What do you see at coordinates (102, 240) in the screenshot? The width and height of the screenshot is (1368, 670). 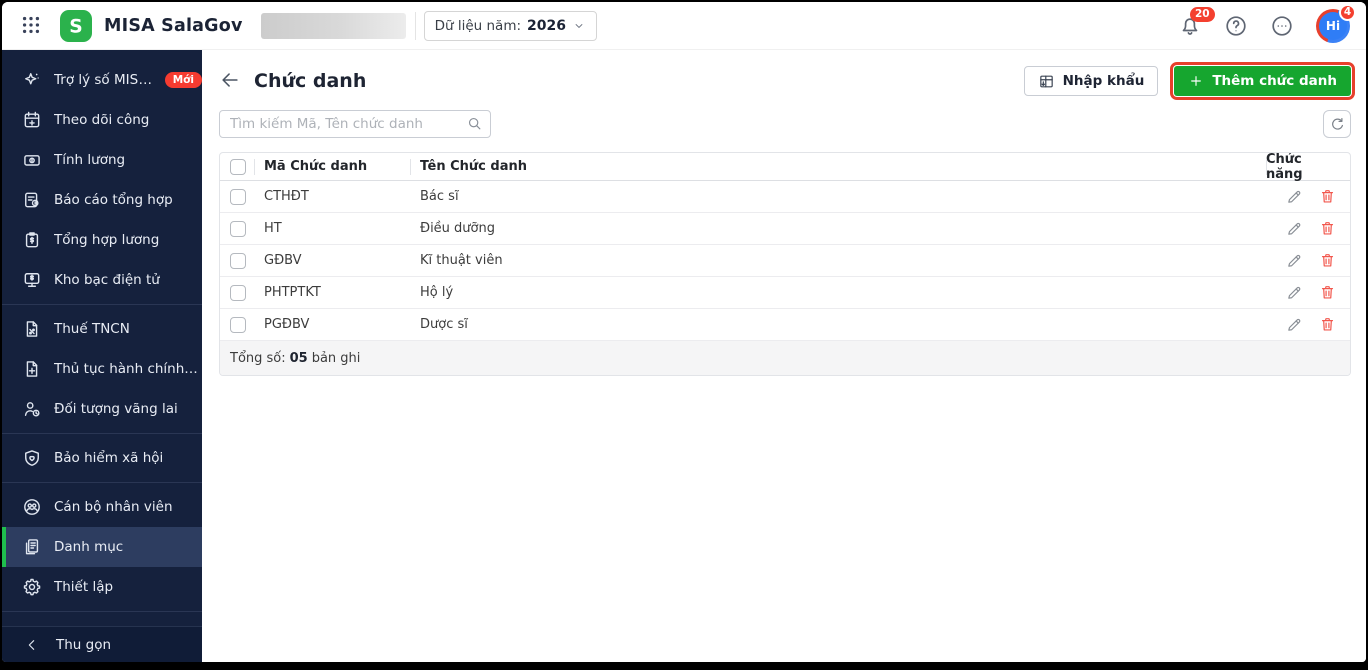 I see `sidebar-item-salary-summary: Tổng hợp lương` at bounding box center [102, 240].